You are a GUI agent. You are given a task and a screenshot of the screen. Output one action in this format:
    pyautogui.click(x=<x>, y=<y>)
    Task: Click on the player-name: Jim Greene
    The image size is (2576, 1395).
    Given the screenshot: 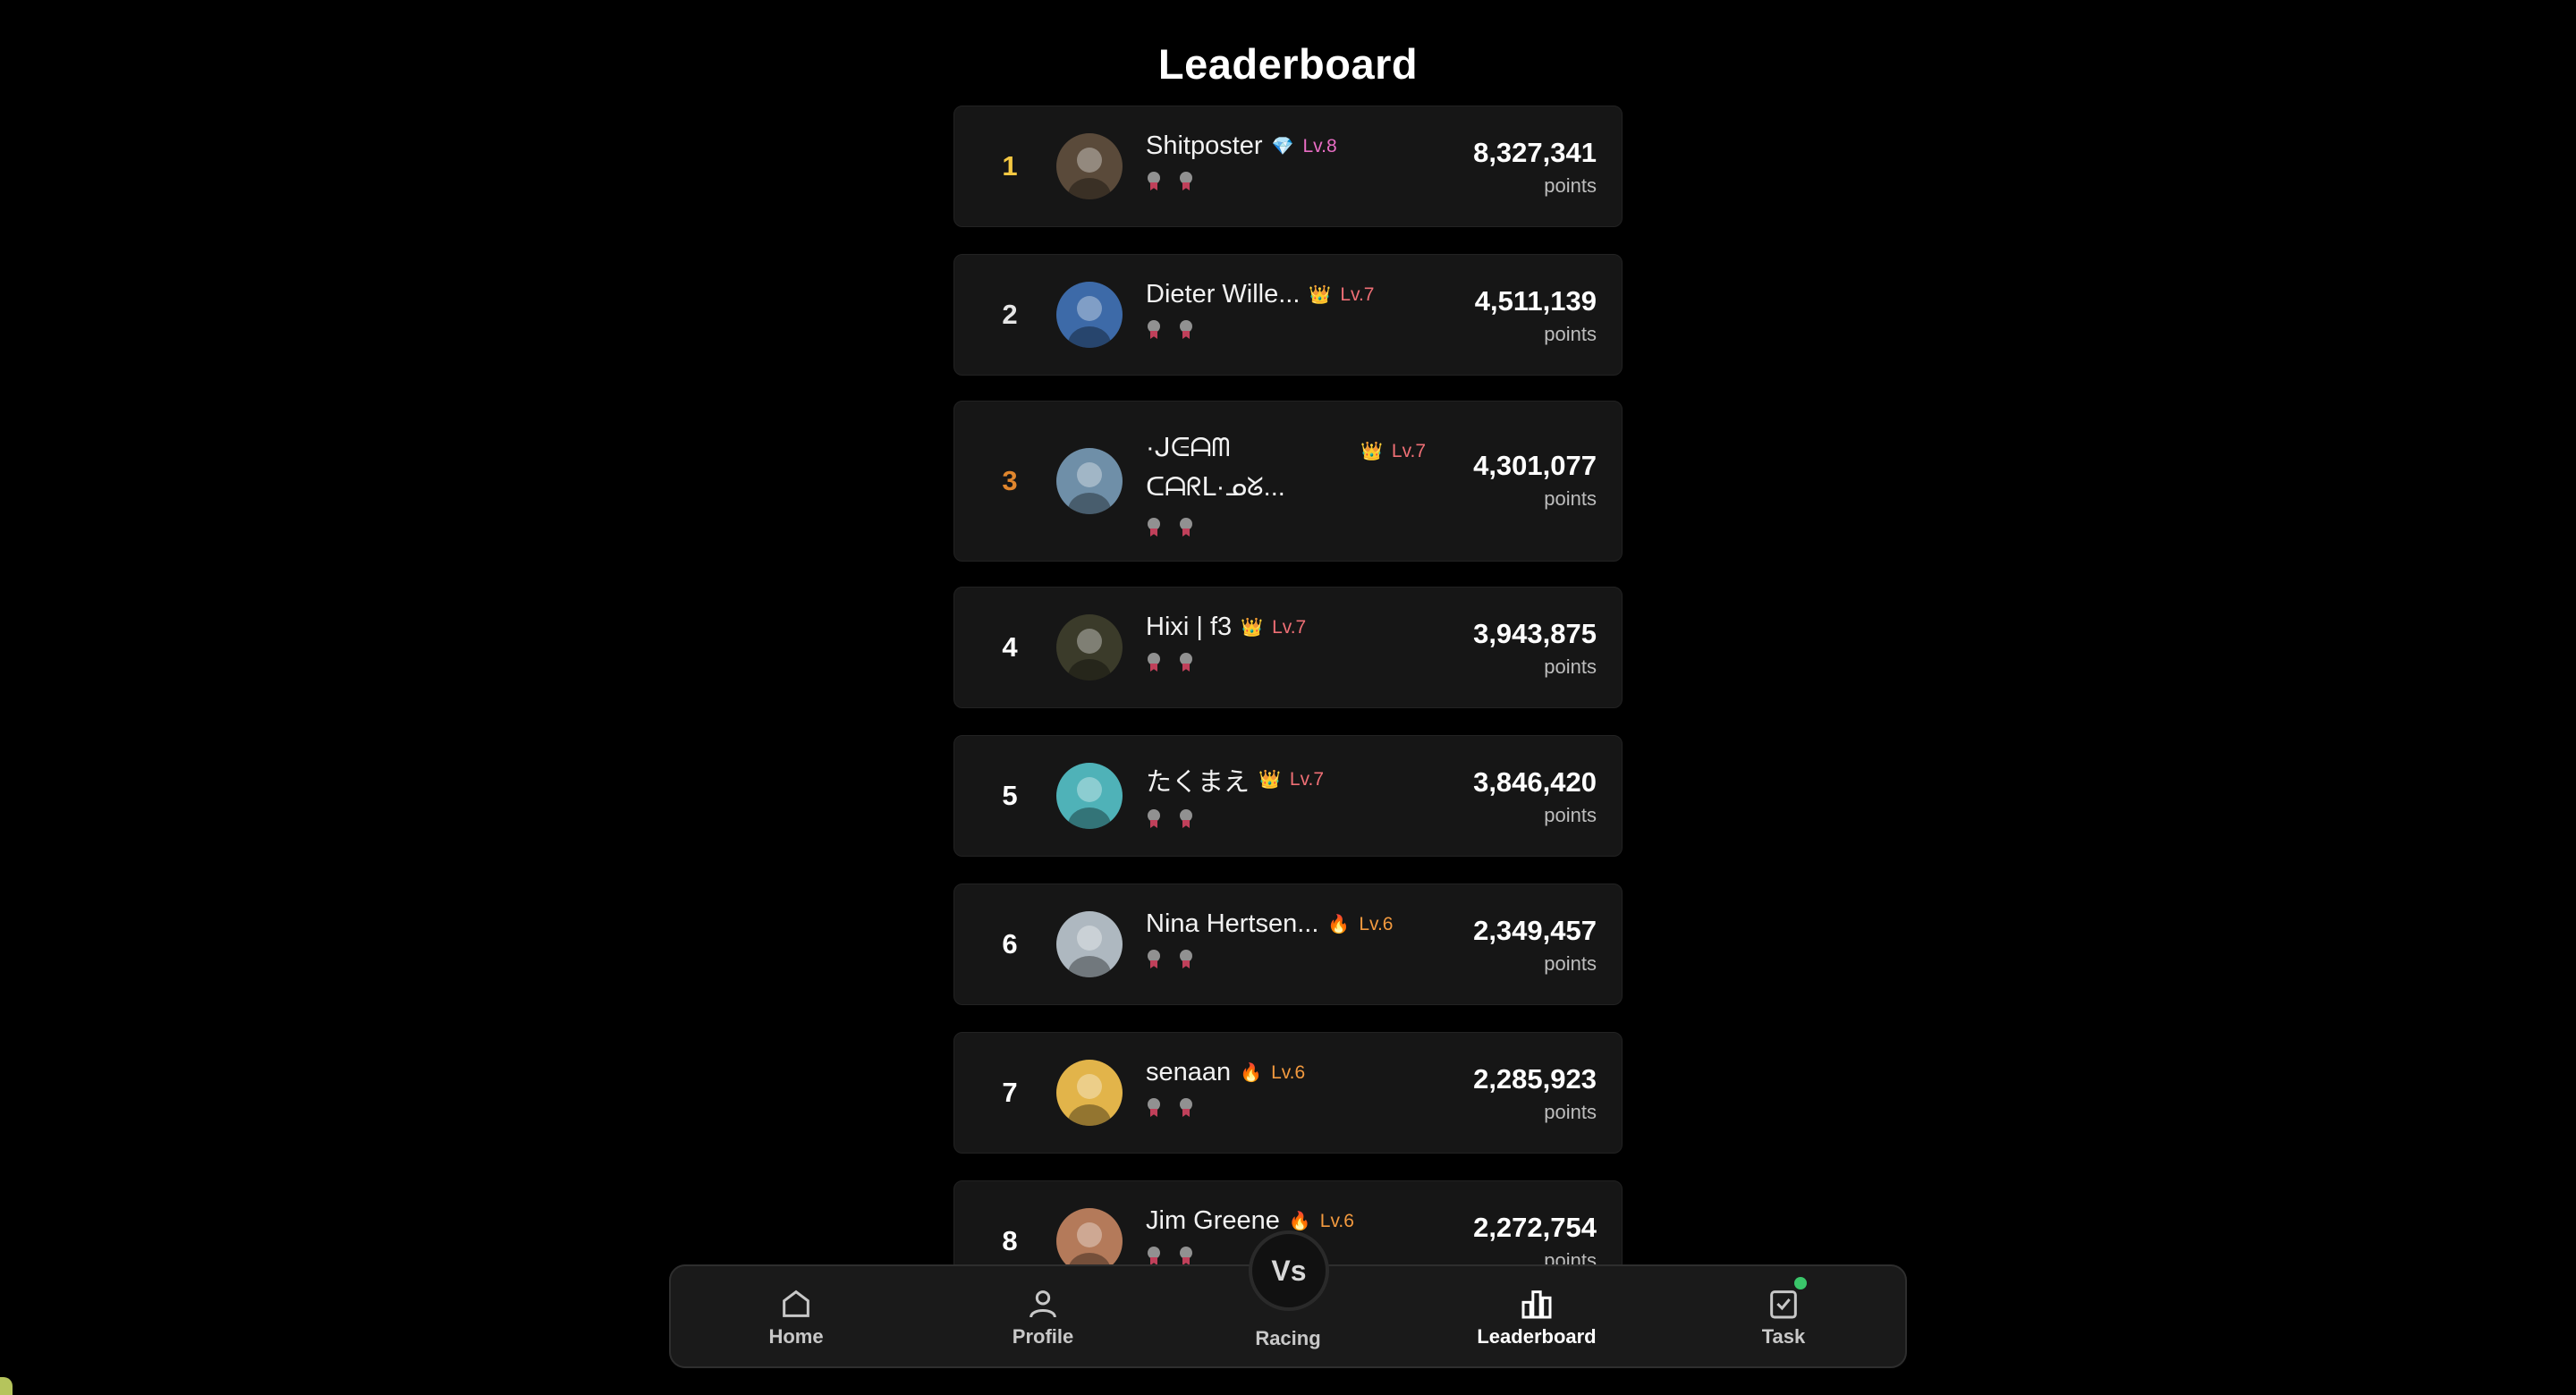 What is the action you would take?
    pyautogui.click(x=1213, y=1220)
    